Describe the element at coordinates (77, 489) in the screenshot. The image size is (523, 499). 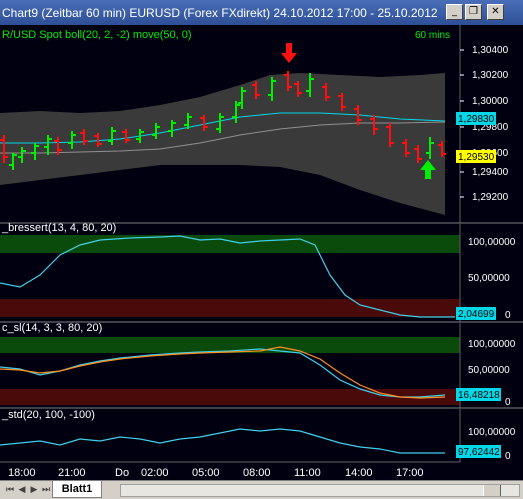
I see `sheet-tab: Blatt1` at that location.